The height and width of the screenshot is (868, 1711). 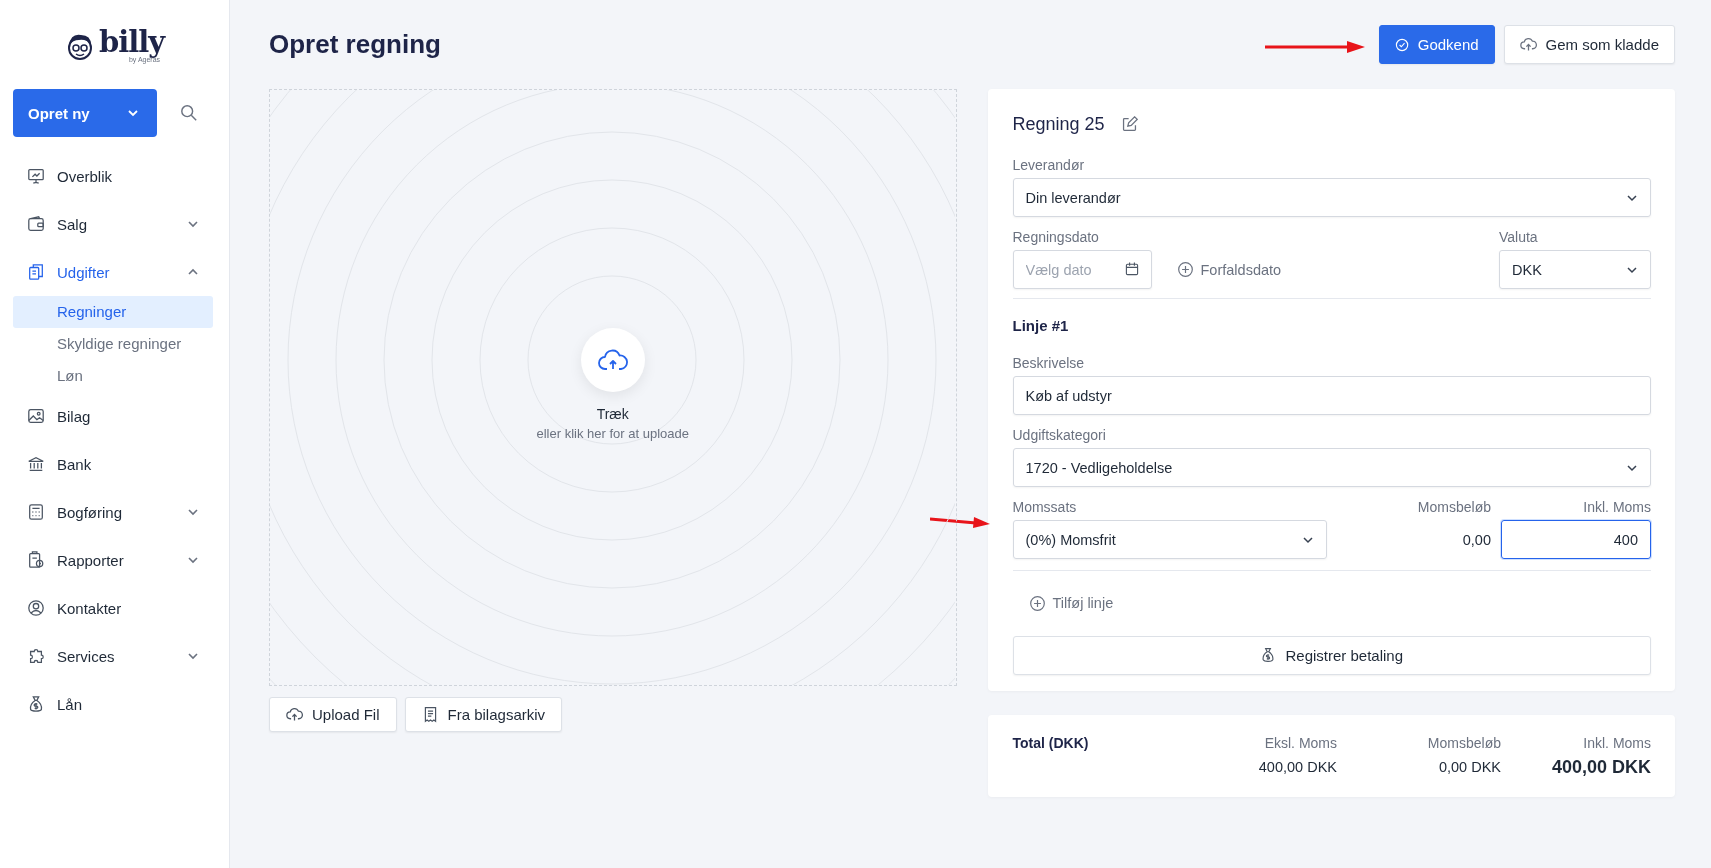 What do you see at coordinates (114, 272) in the screenshot?
I see `nav-item: Udgifter` at bounding box center [114, 272].